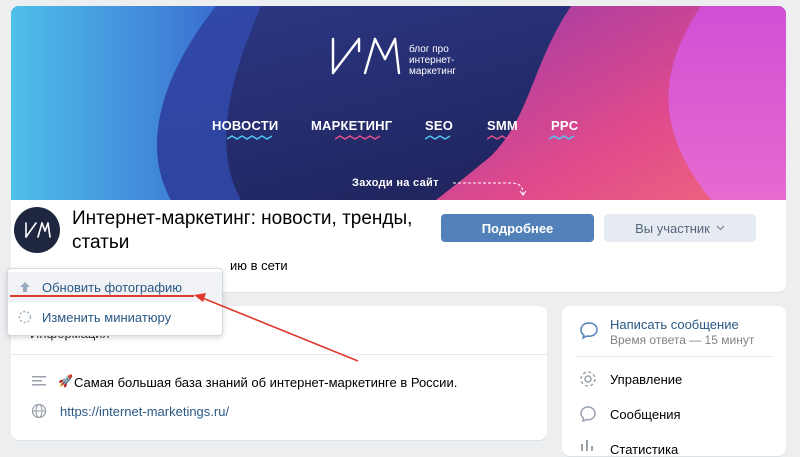 This screenshot has width=800, height=457. I want to click on member-dropdown-button: Вы участник, so click(680, 228).